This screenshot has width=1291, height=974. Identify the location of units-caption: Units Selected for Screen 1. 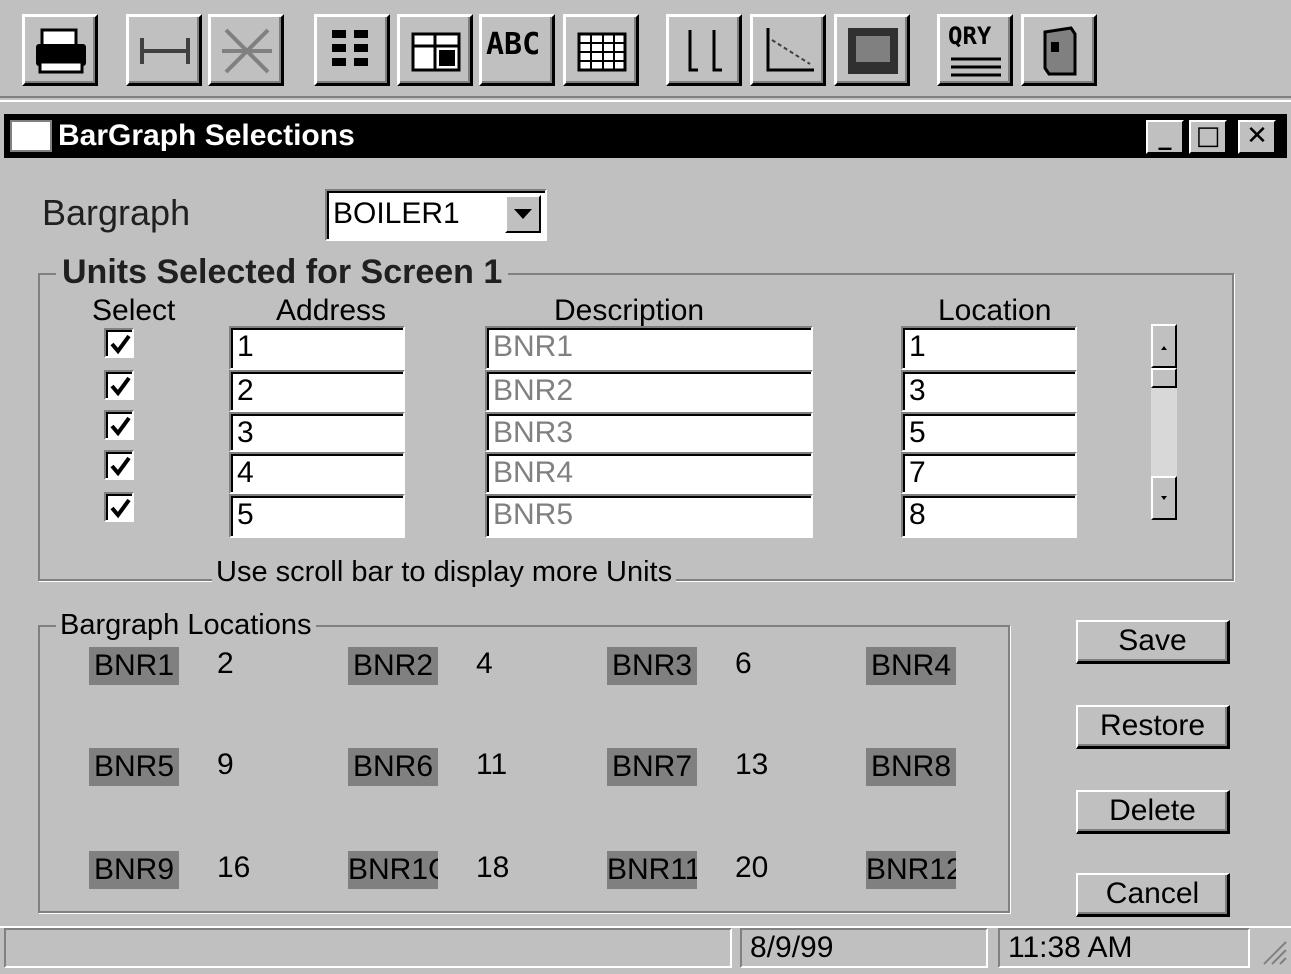
(282, 272).